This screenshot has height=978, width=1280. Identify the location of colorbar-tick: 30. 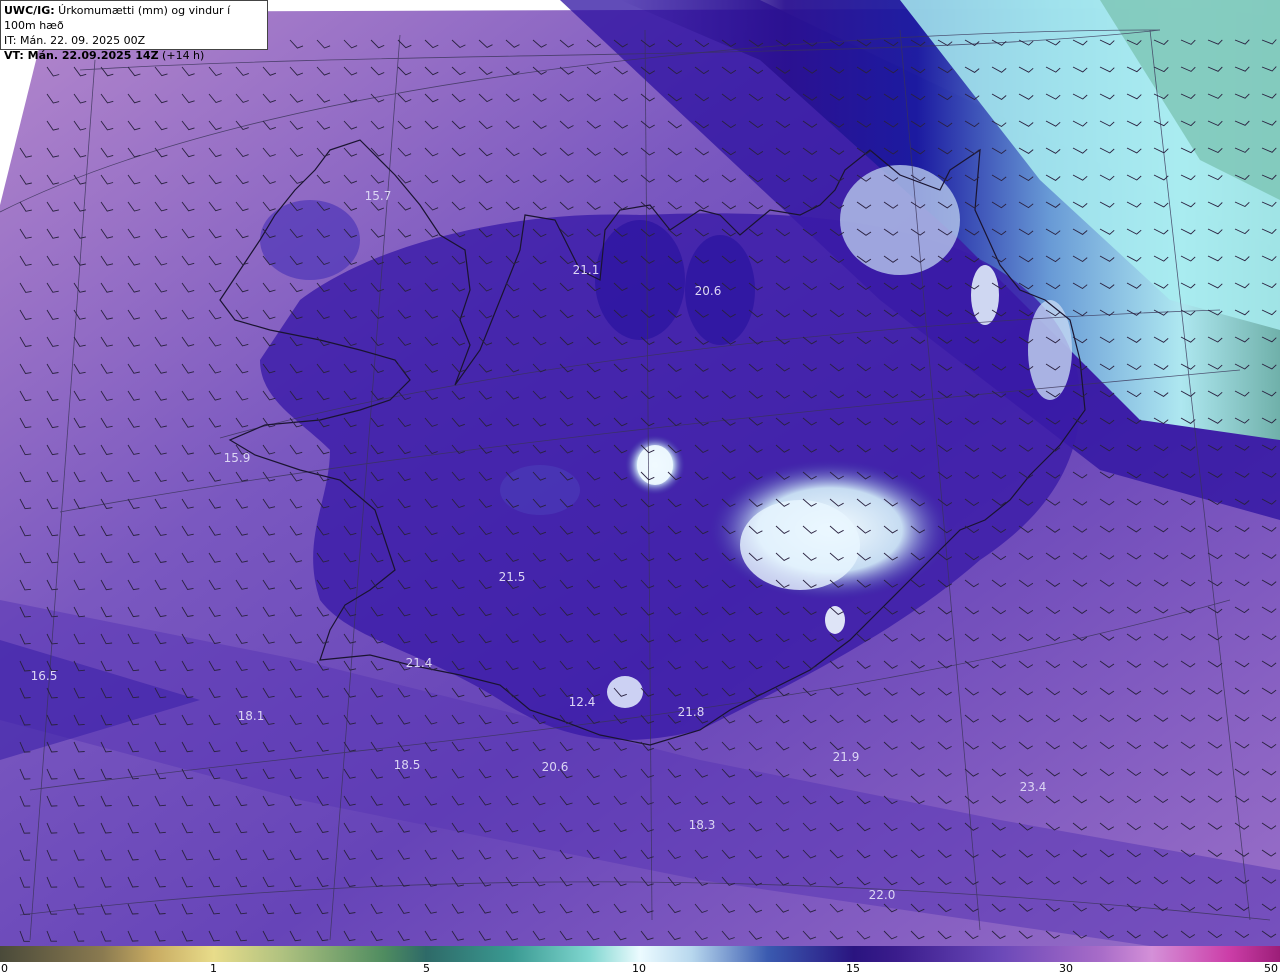
(1066, 968).